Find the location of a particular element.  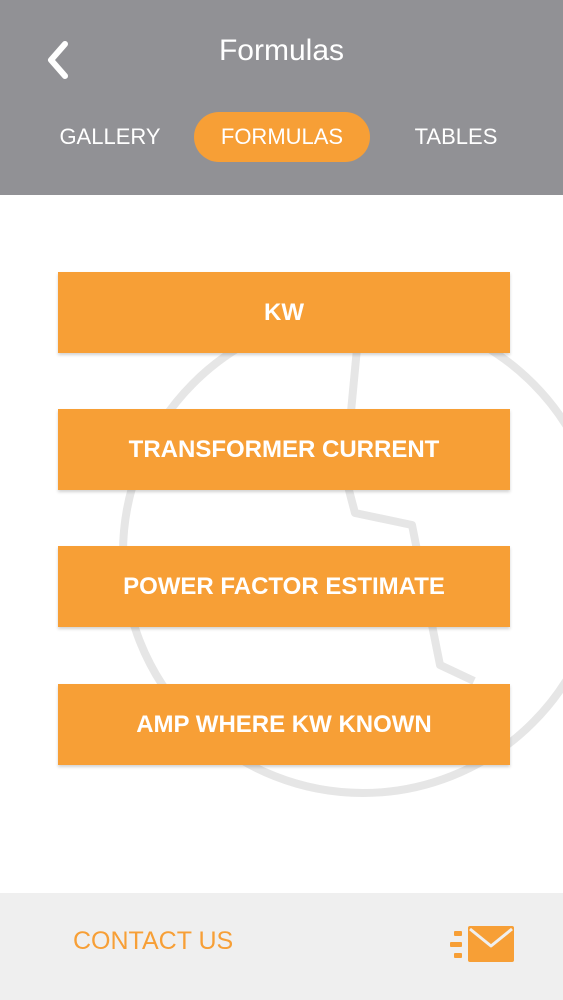

tab-bar: GALLERY FORMULAS TABLES is located at coordinates (281, 137).